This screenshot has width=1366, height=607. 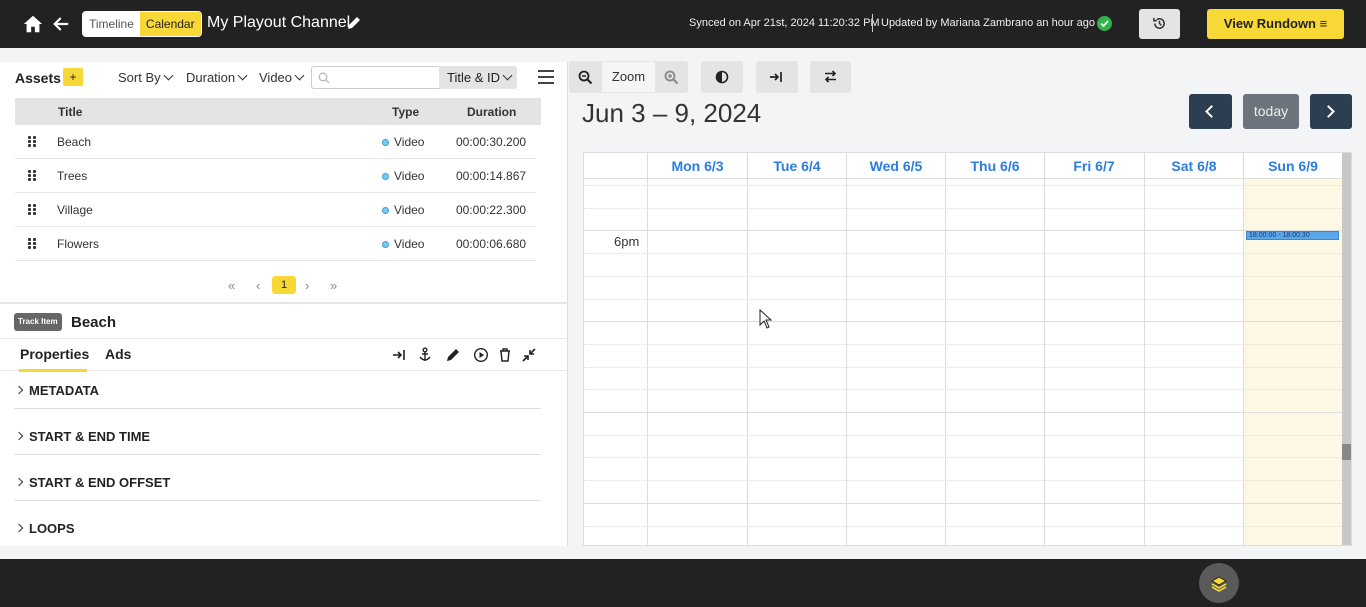 I want to click on day-header-sat: Sat 6/8, so click(x=1193, y=166).